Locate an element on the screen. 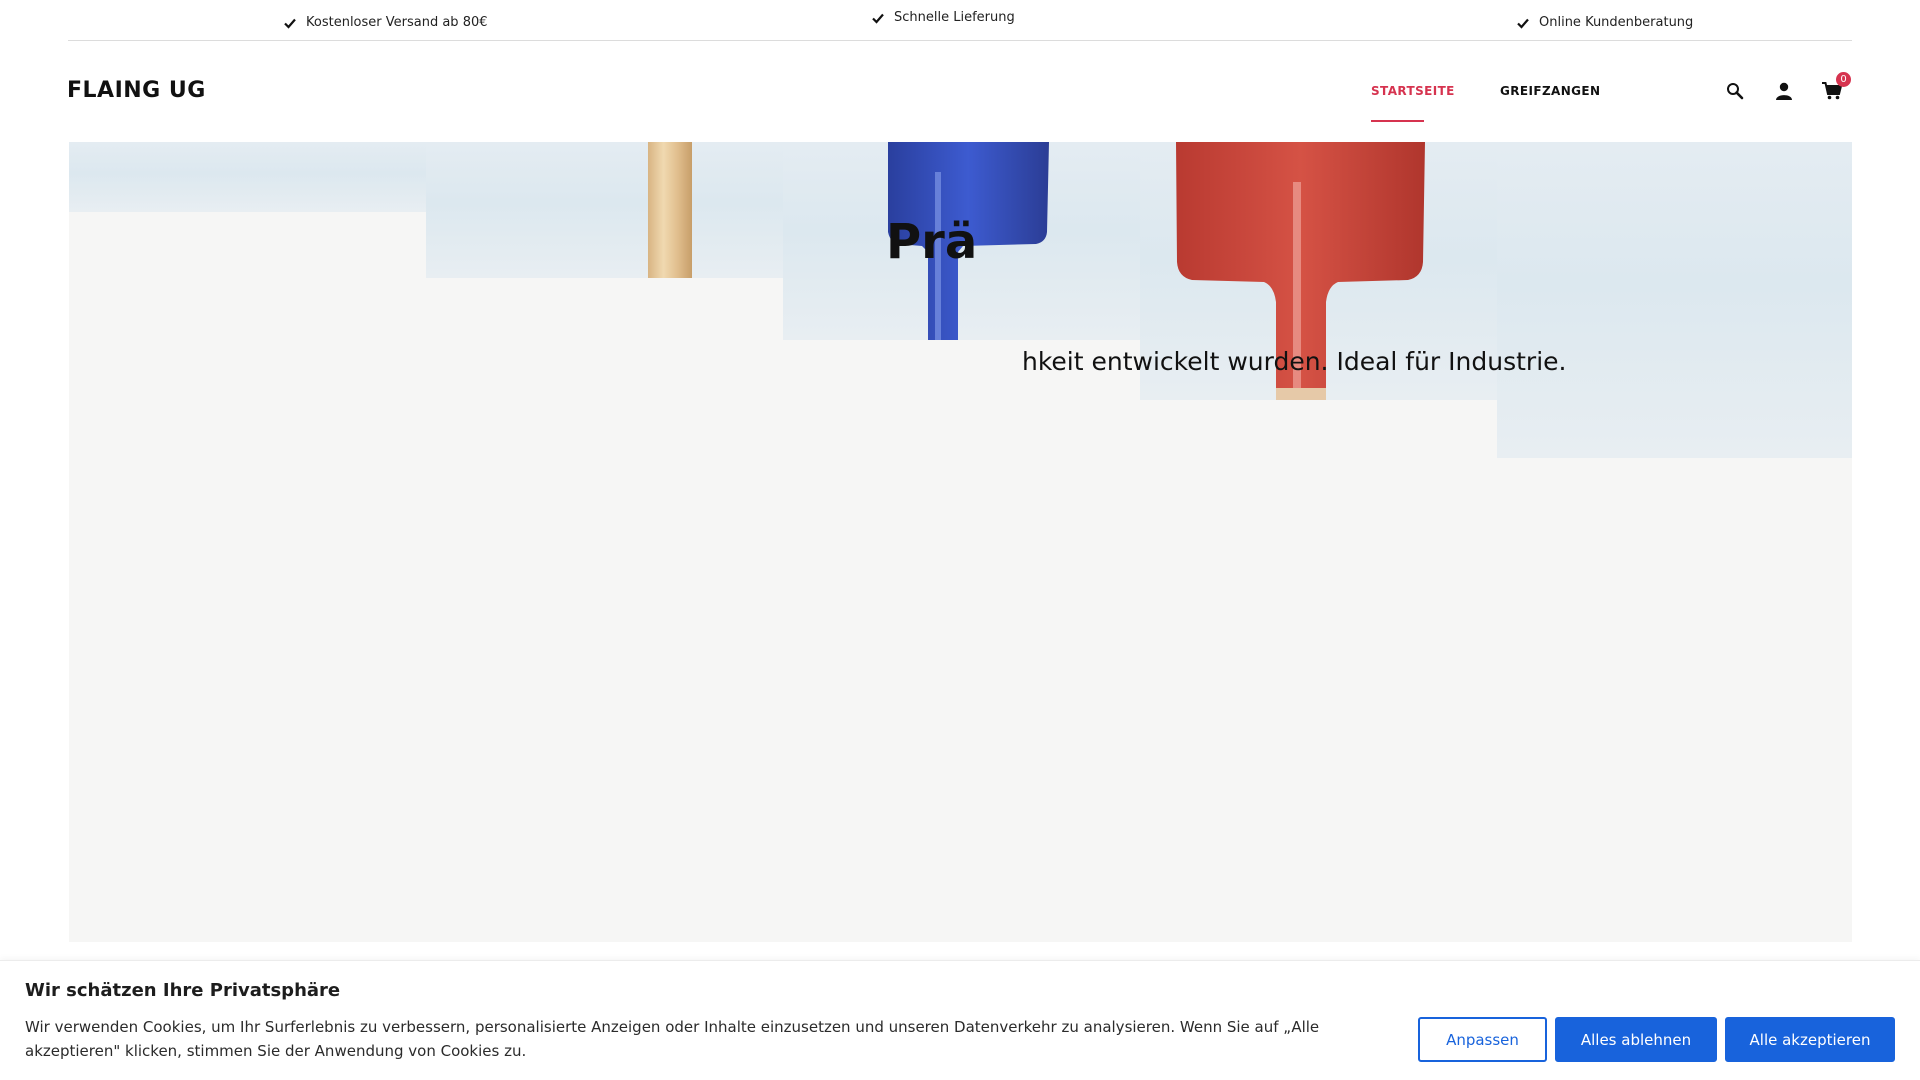 The image size is (1920, 1080). accept-all-cookies-button: Alle akzeptieren is located at coordinates (1810, 1039).